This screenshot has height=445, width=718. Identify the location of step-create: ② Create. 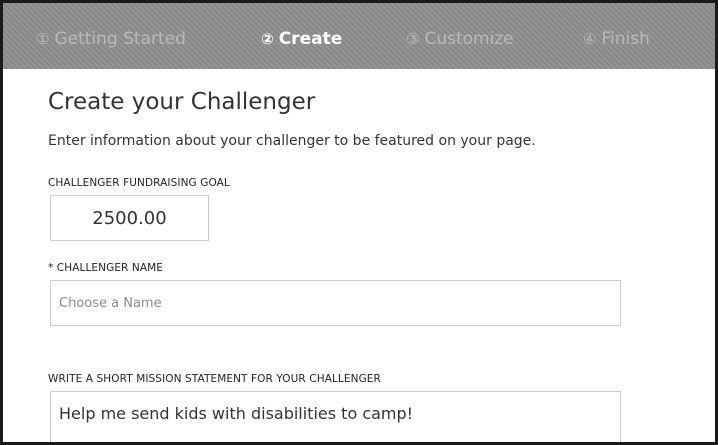
(301, 39).